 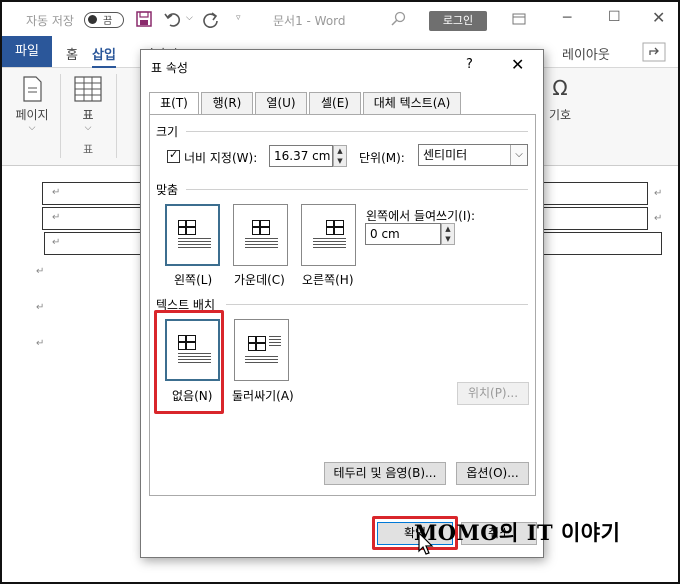 What do you see at coordinates (426, 543) in the screenshot?
I see `mouse-cursor-icon` at bounding box center [426, 543].